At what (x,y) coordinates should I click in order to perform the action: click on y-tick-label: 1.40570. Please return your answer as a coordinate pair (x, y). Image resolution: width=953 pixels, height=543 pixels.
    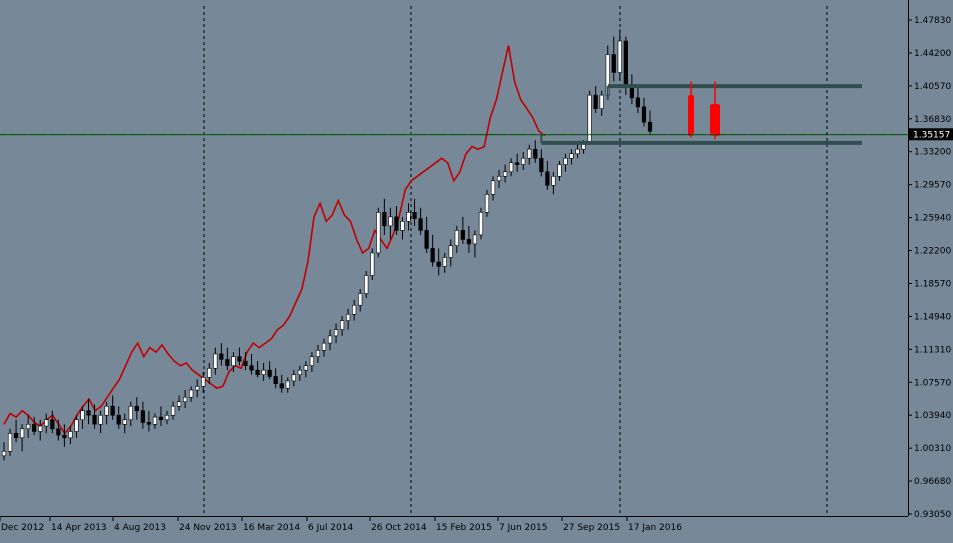
    Looking at the image, I should click on (932, 87).